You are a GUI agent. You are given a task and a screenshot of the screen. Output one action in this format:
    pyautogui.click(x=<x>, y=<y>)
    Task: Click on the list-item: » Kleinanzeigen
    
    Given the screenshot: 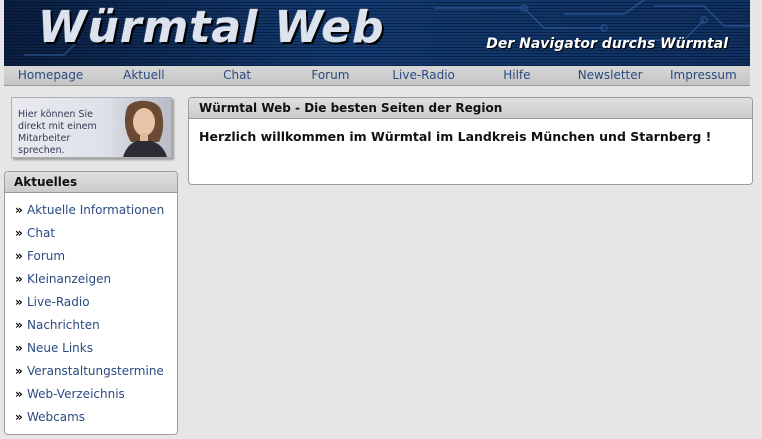 What is the action you would take?
    pyautogui.click(x=96, y=279)
    